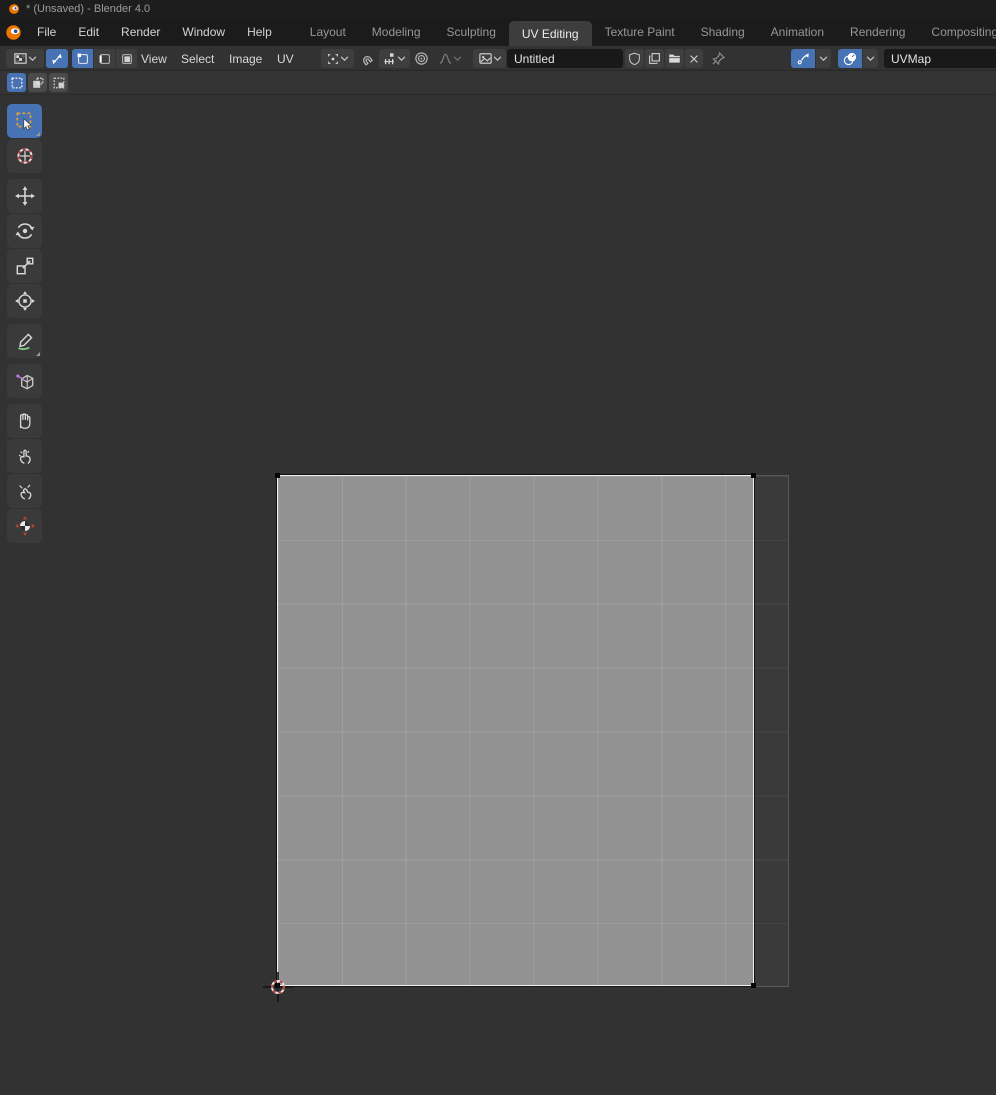 This screenshot has height=1095, width=996. What do you see at coordinates (245, 58) in the screenshot?
I see `menu-image: Image` at bounding box center [245, 58].